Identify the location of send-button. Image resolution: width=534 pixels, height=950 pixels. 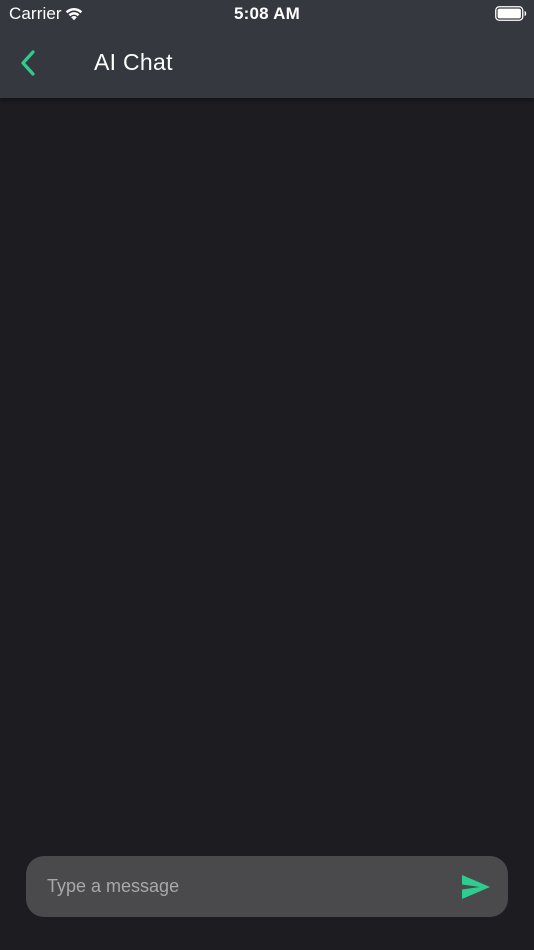
(476, 887).